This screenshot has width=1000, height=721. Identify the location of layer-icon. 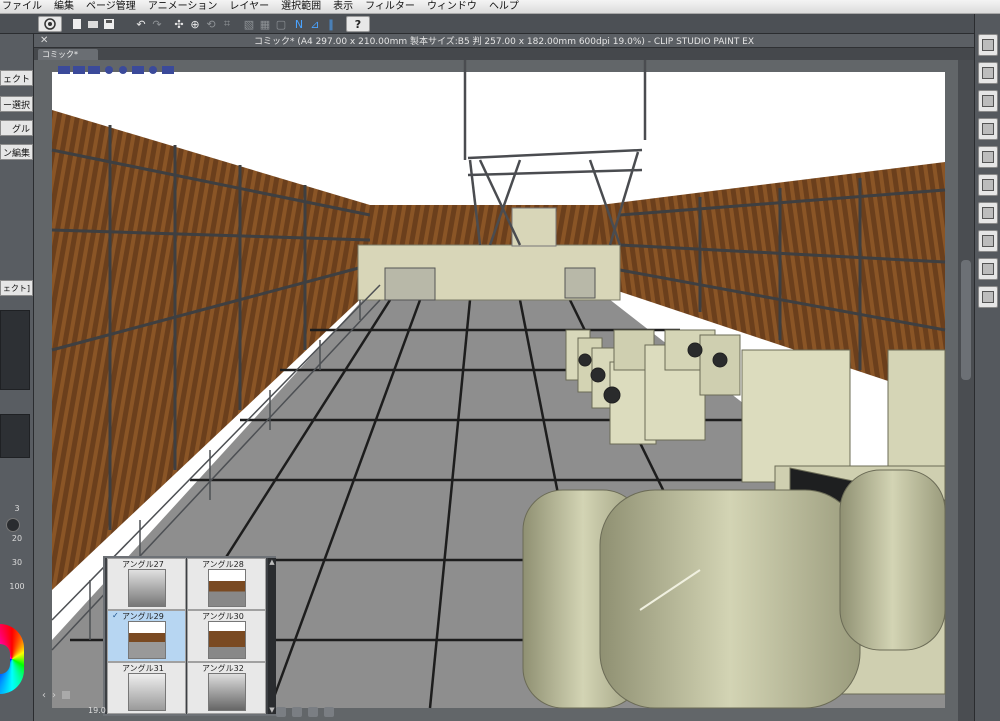
(988, 45).